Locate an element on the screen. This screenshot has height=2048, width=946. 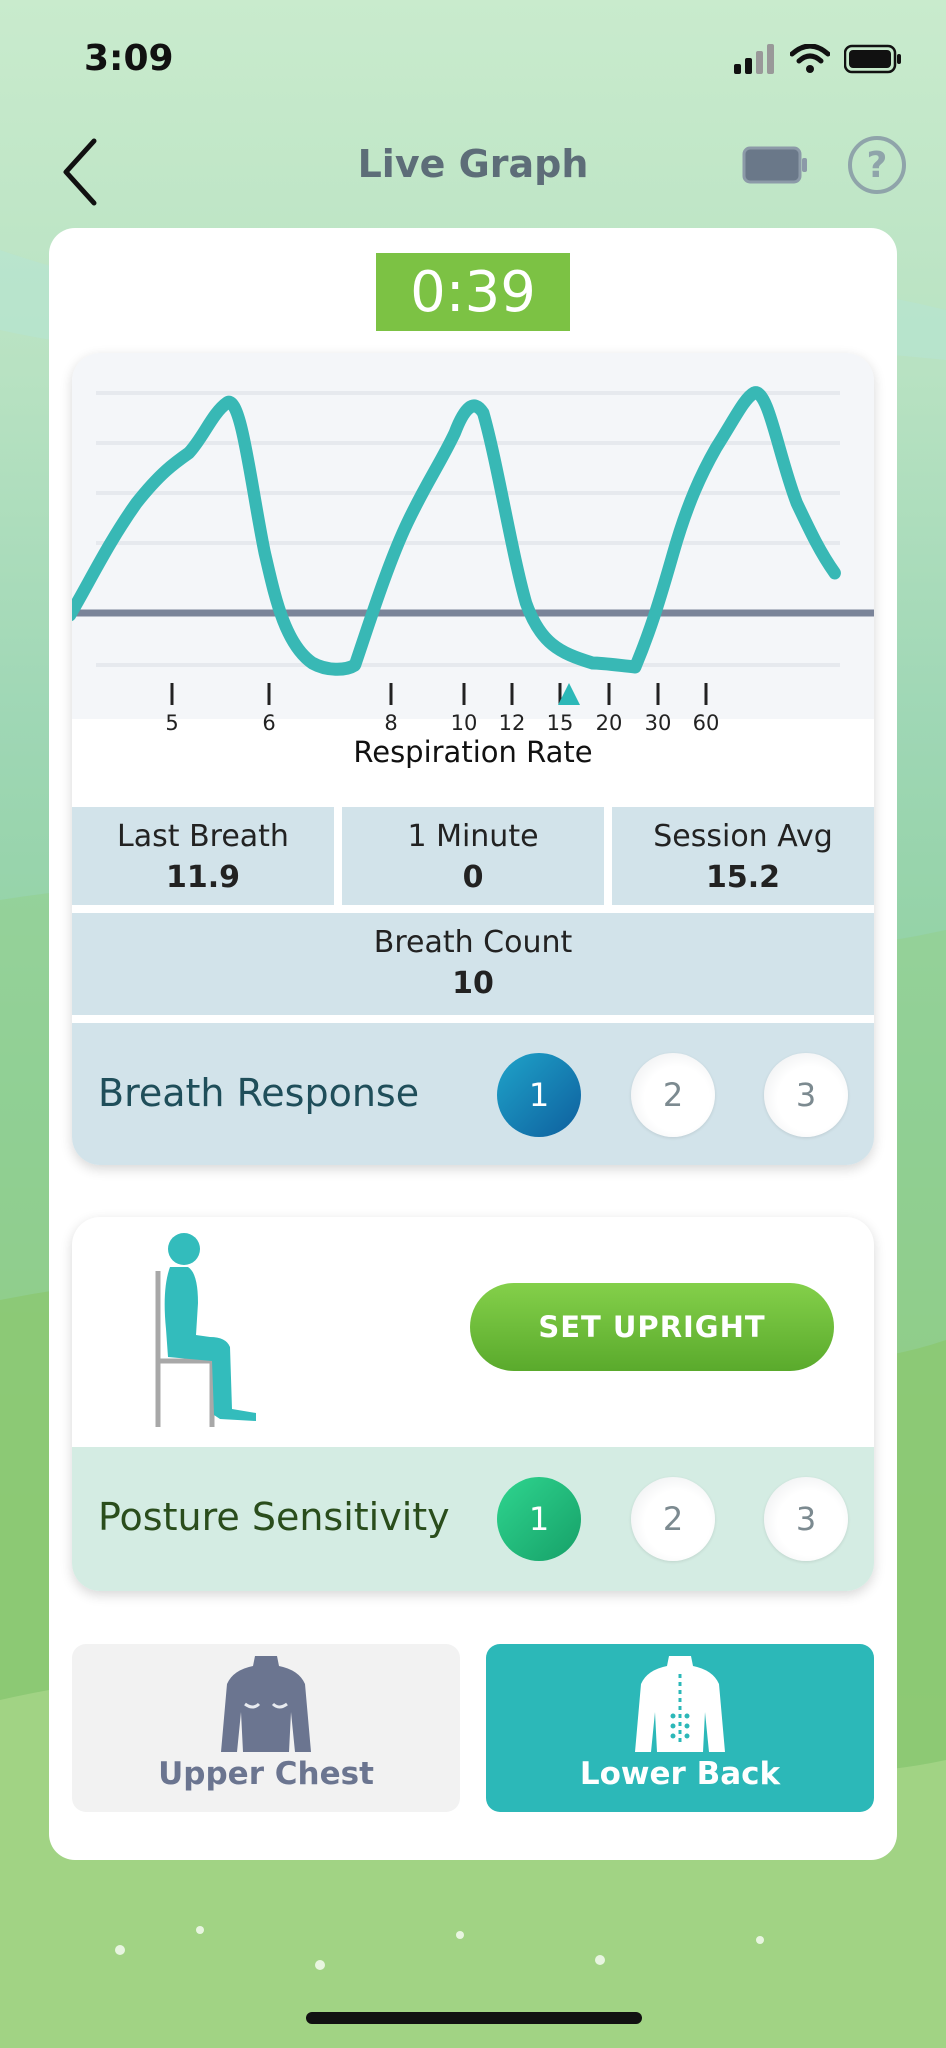
session-timer: 0:39 is located at coordinates (473, 292).